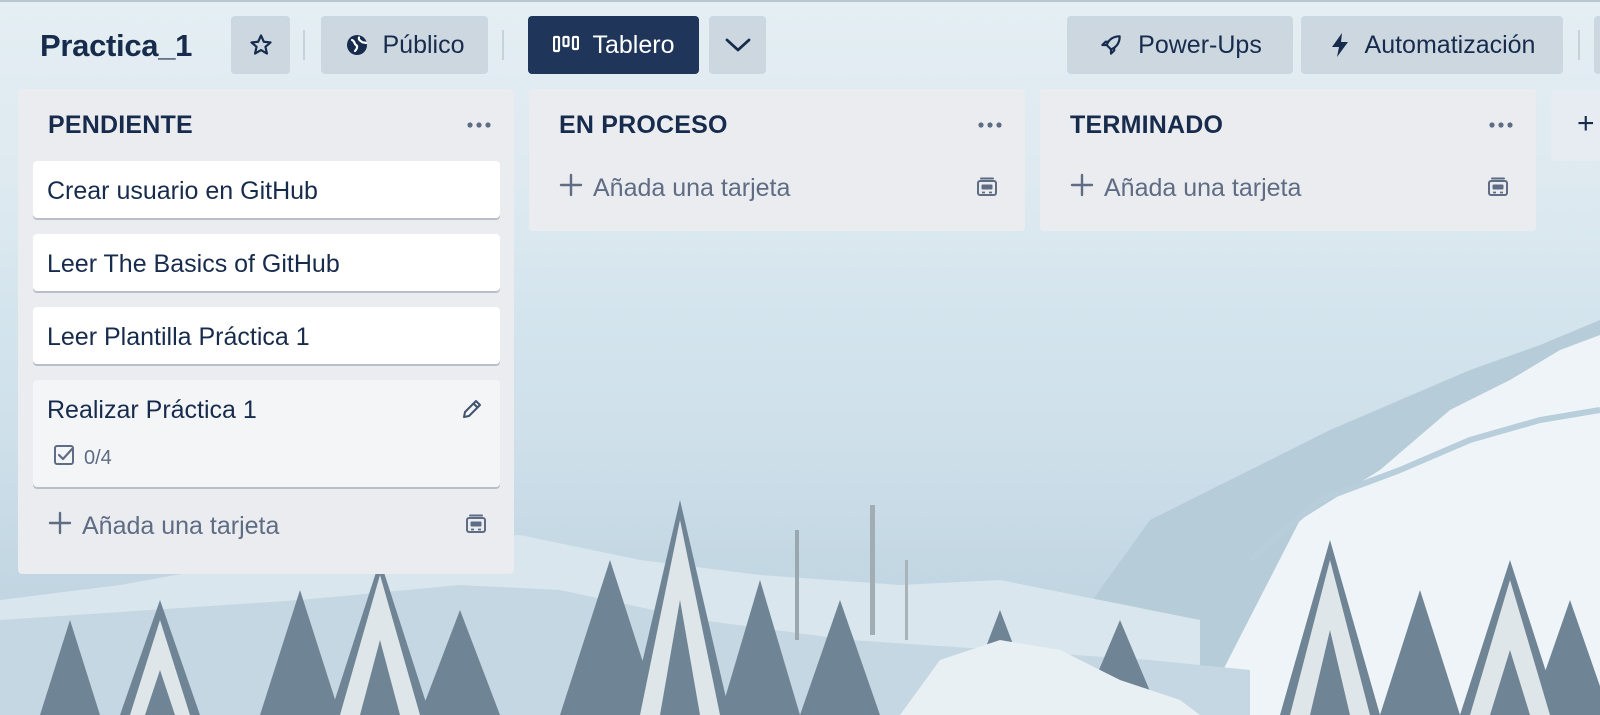 The image size is (1600, 715). I want to click on checklist-count: 0/4, so click(98, 457).